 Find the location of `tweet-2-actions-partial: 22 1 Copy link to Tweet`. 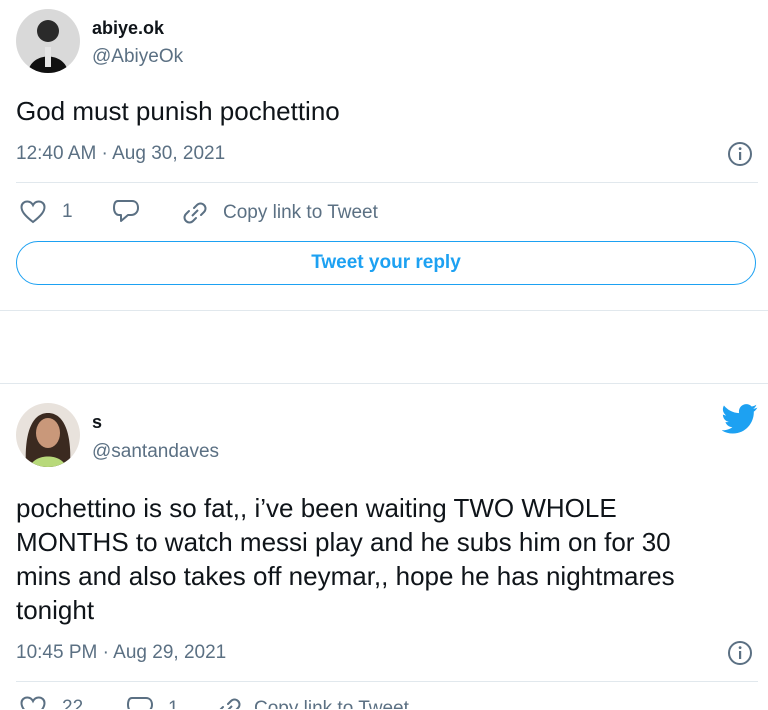

tweet-2-actions-partial: 22 1 Copy link to Tweet is located at coordinates (384, 702).